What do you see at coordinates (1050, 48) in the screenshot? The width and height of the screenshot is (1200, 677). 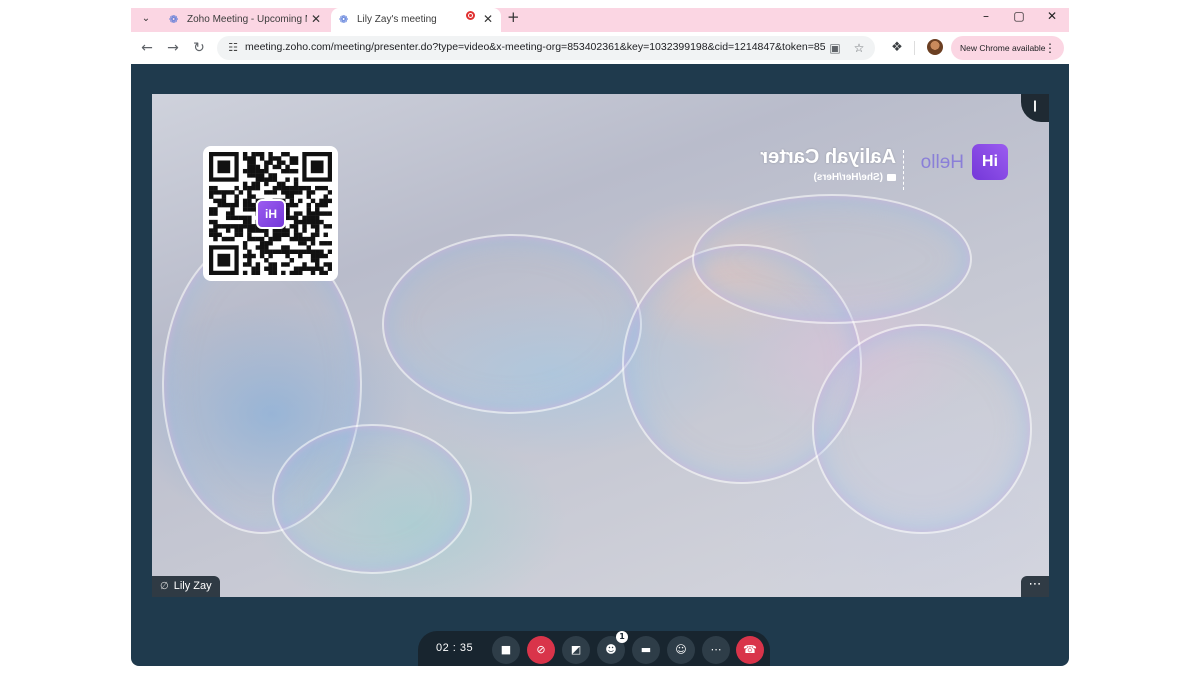 I see `more-vert-icon: ⋮` at bounding box center [1050, 48].